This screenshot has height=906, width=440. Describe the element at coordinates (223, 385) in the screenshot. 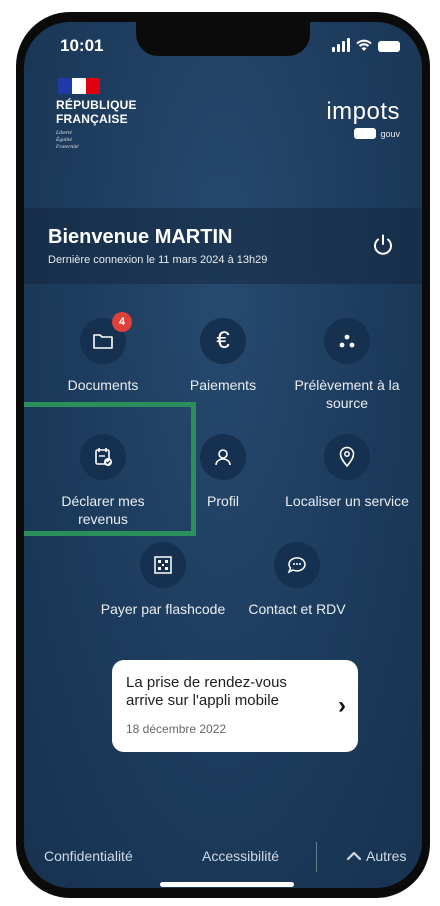

I see `tile-paiements-label: Paiements` at that location.